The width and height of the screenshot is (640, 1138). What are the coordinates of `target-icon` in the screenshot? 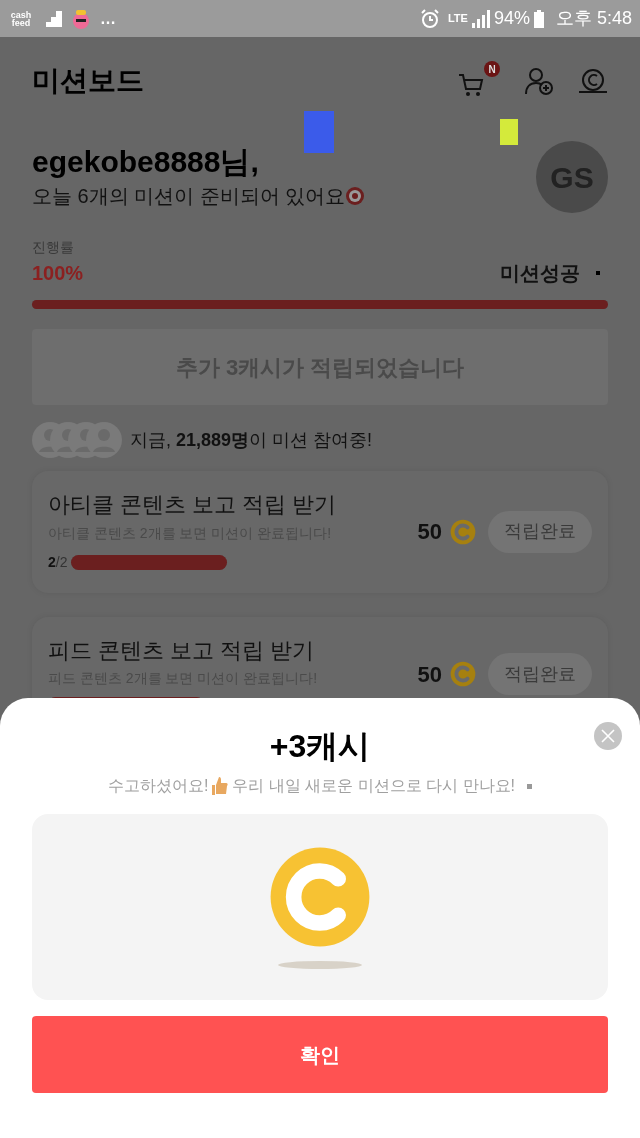 It's located at (355, 195).